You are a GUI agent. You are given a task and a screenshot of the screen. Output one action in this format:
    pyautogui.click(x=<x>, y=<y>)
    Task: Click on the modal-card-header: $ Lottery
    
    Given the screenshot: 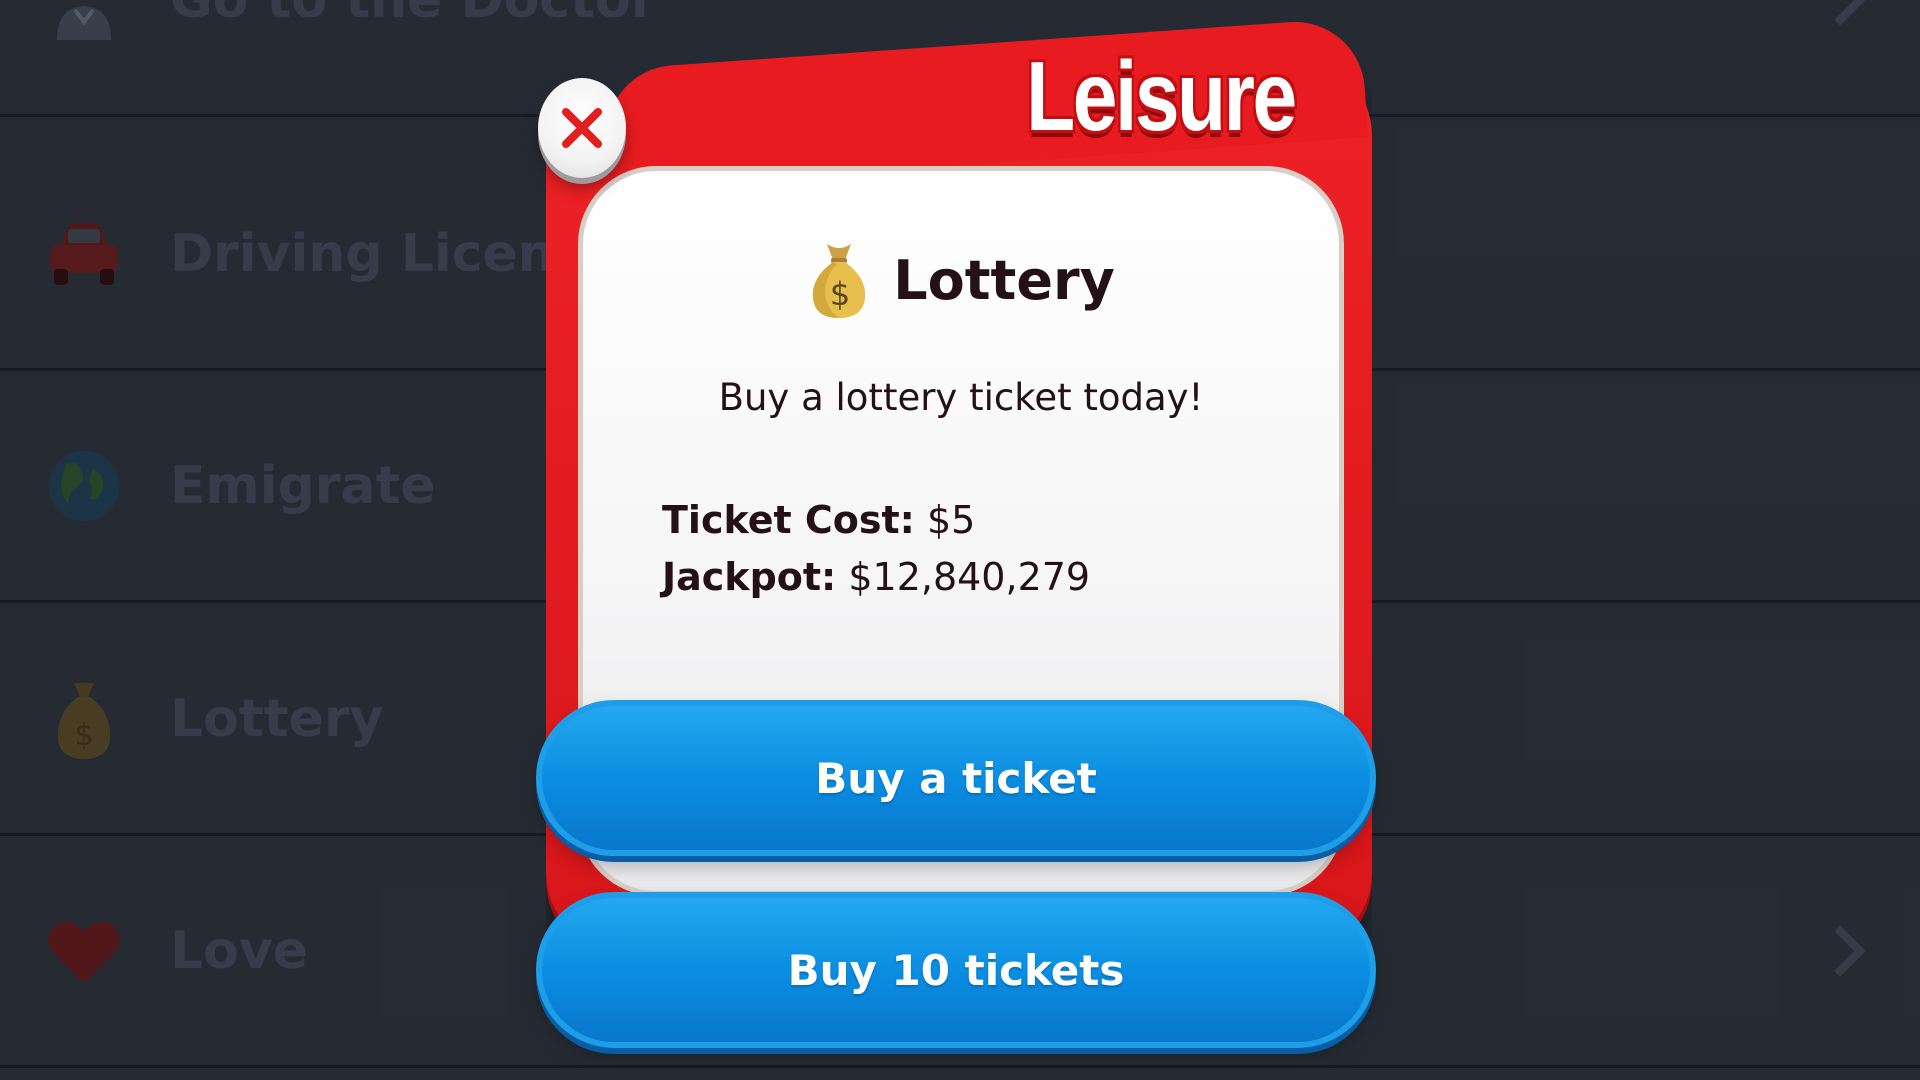 What is the action you would take?
    pyautogui.click(x=961, y=280)
    